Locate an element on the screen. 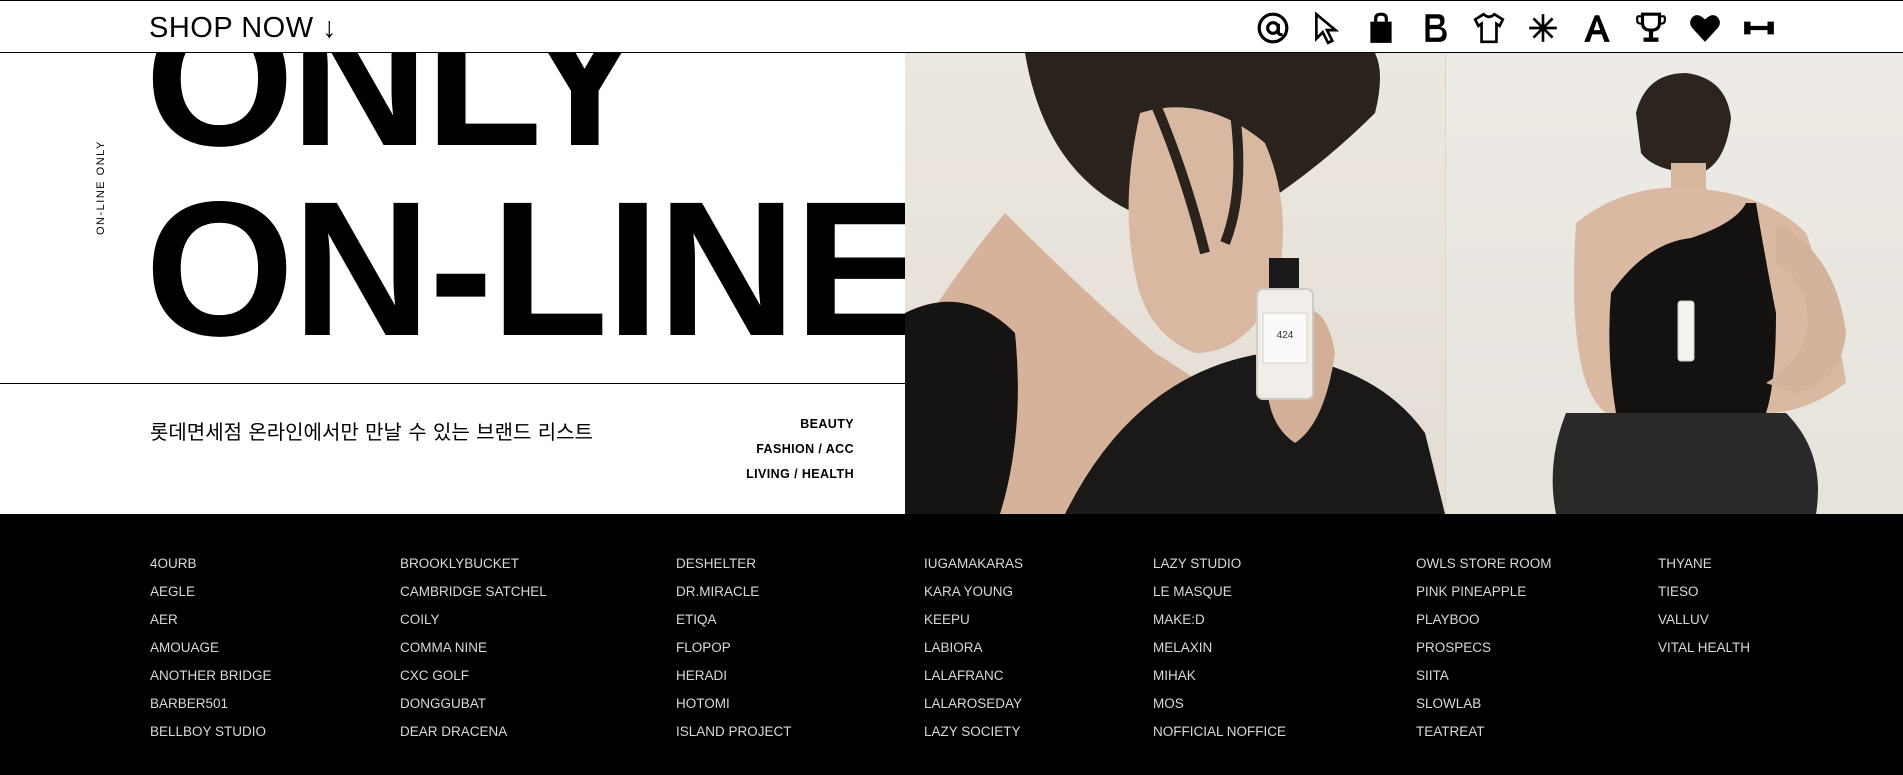 This screenshot has width=1903, height=775. at-icon is located at coordinates (1273, 28).